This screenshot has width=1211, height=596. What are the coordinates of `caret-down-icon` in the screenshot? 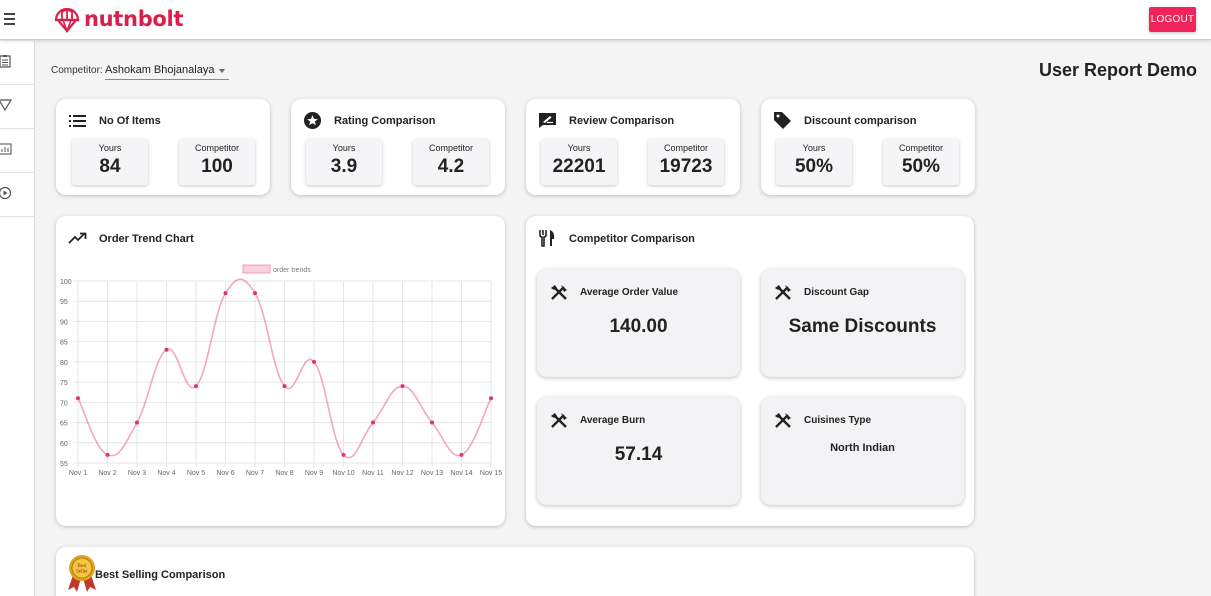 It's located at (222, 71).